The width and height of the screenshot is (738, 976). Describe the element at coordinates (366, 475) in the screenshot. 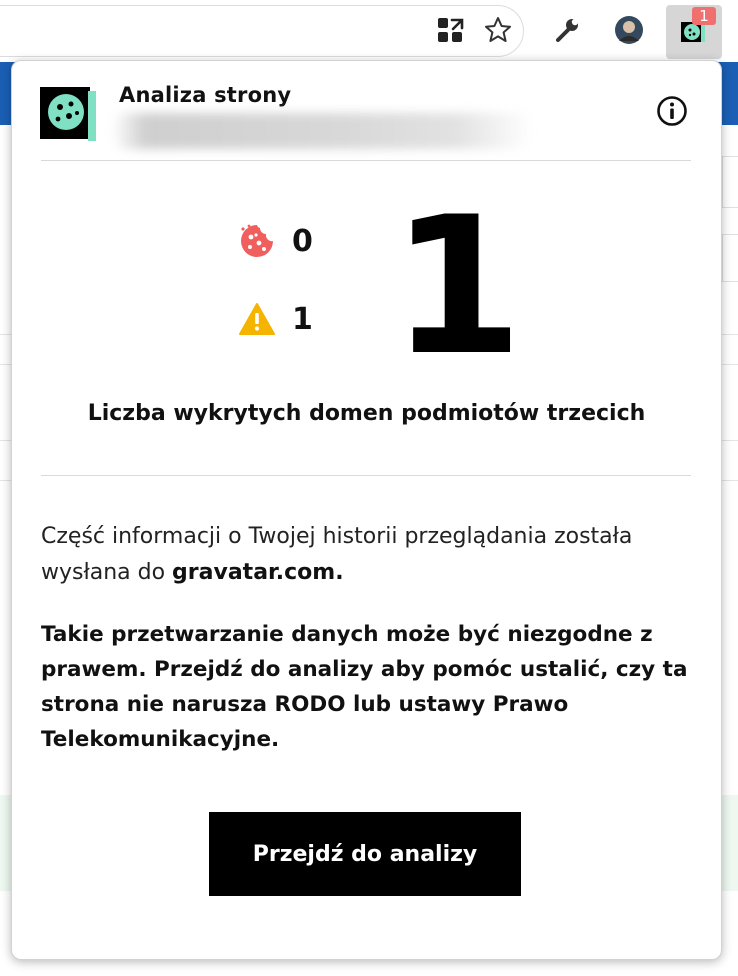

I see `stats-divider` at that location.